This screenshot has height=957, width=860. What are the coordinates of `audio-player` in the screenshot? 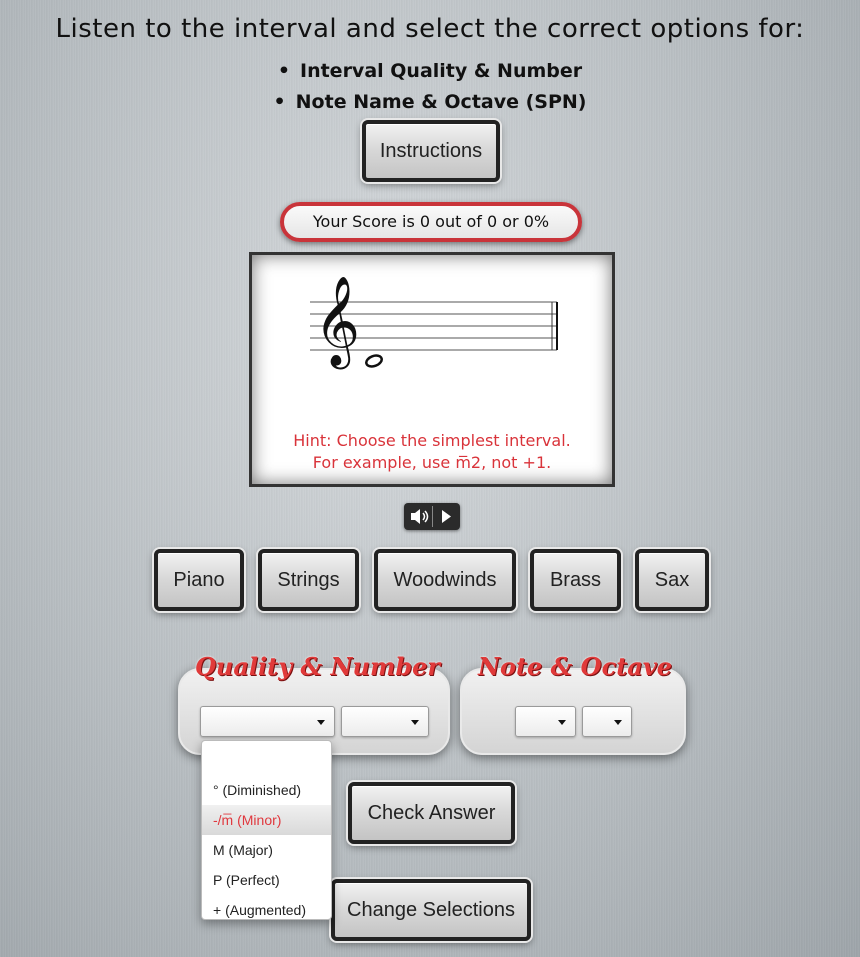 It's located at (432, 516).